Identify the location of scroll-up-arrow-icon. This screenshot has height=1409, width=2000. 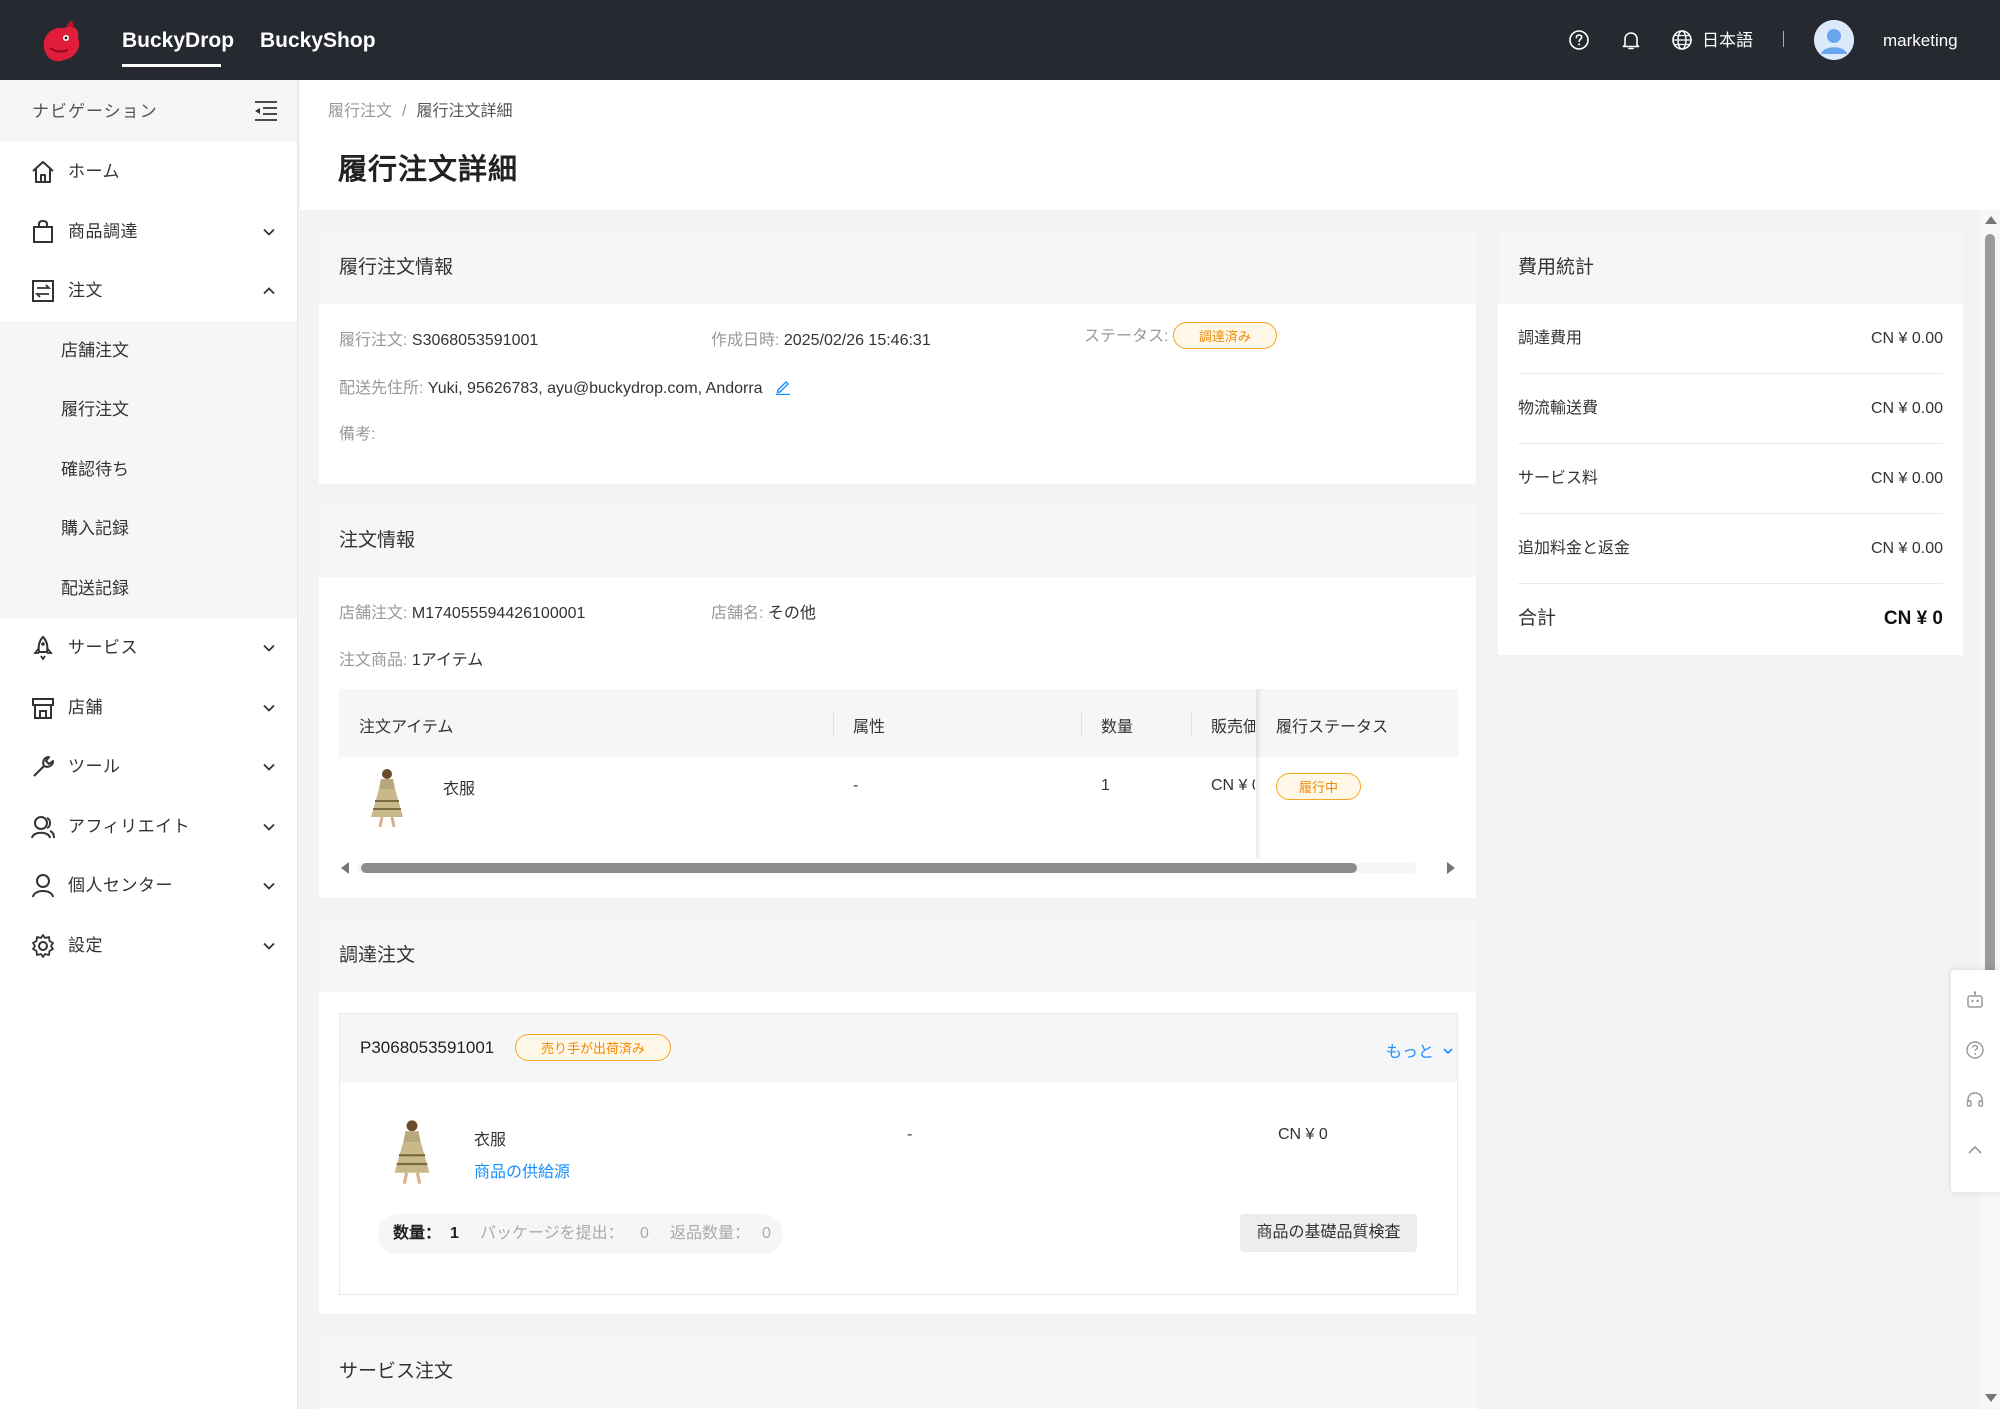
(1991, 220).